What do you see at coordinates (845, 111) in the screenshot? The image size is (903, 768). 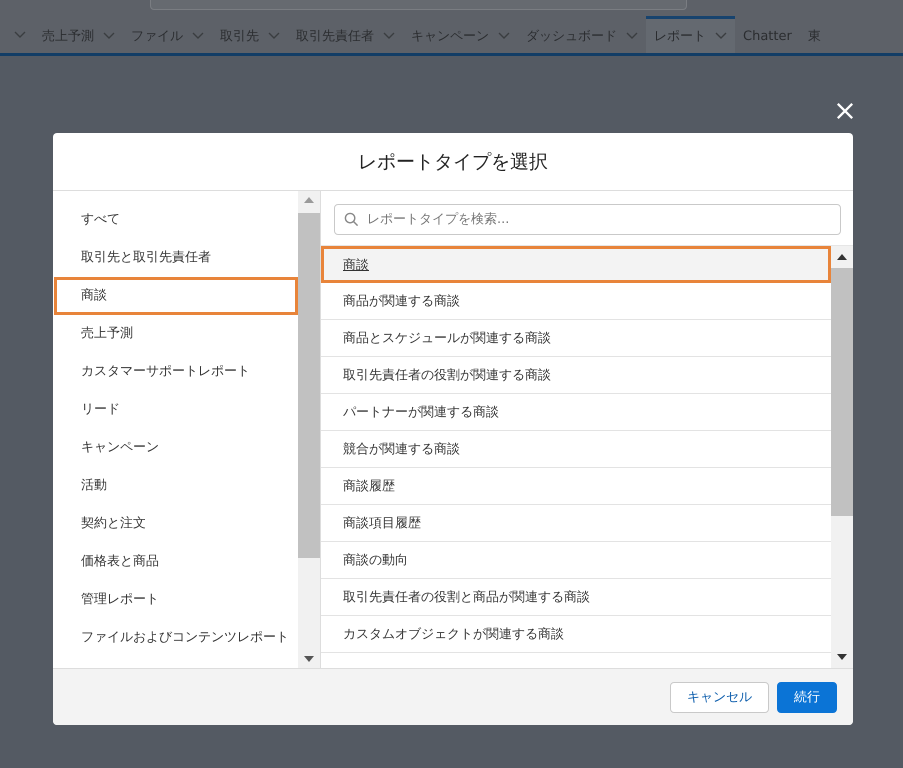 I see `close-icon` at bounding box center [845, 111].